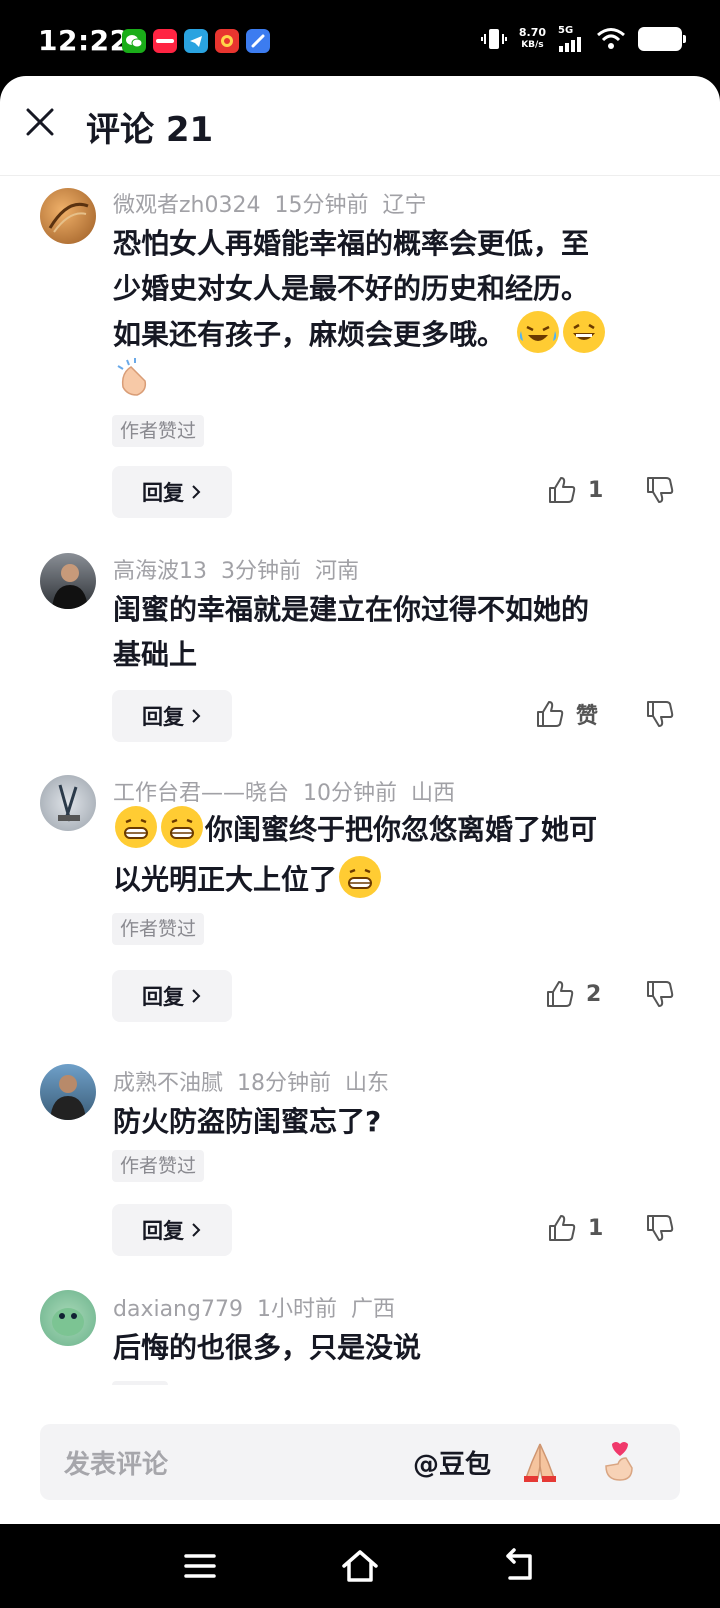 The image size is (720, 1608). What do you see at coordinates (134, 41) in the screenshot?
I see `wechat-icon` at bounding box center [134, 41].